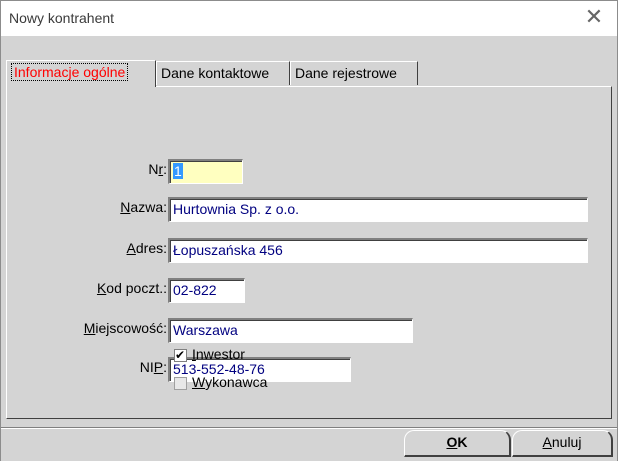 The width and height of the screenshot is (618, 461). What do you see at coordinates (229, 382) in the screenshot?
I see `wykonawca-label: Wykonawca` at bounding box center [229, 382].